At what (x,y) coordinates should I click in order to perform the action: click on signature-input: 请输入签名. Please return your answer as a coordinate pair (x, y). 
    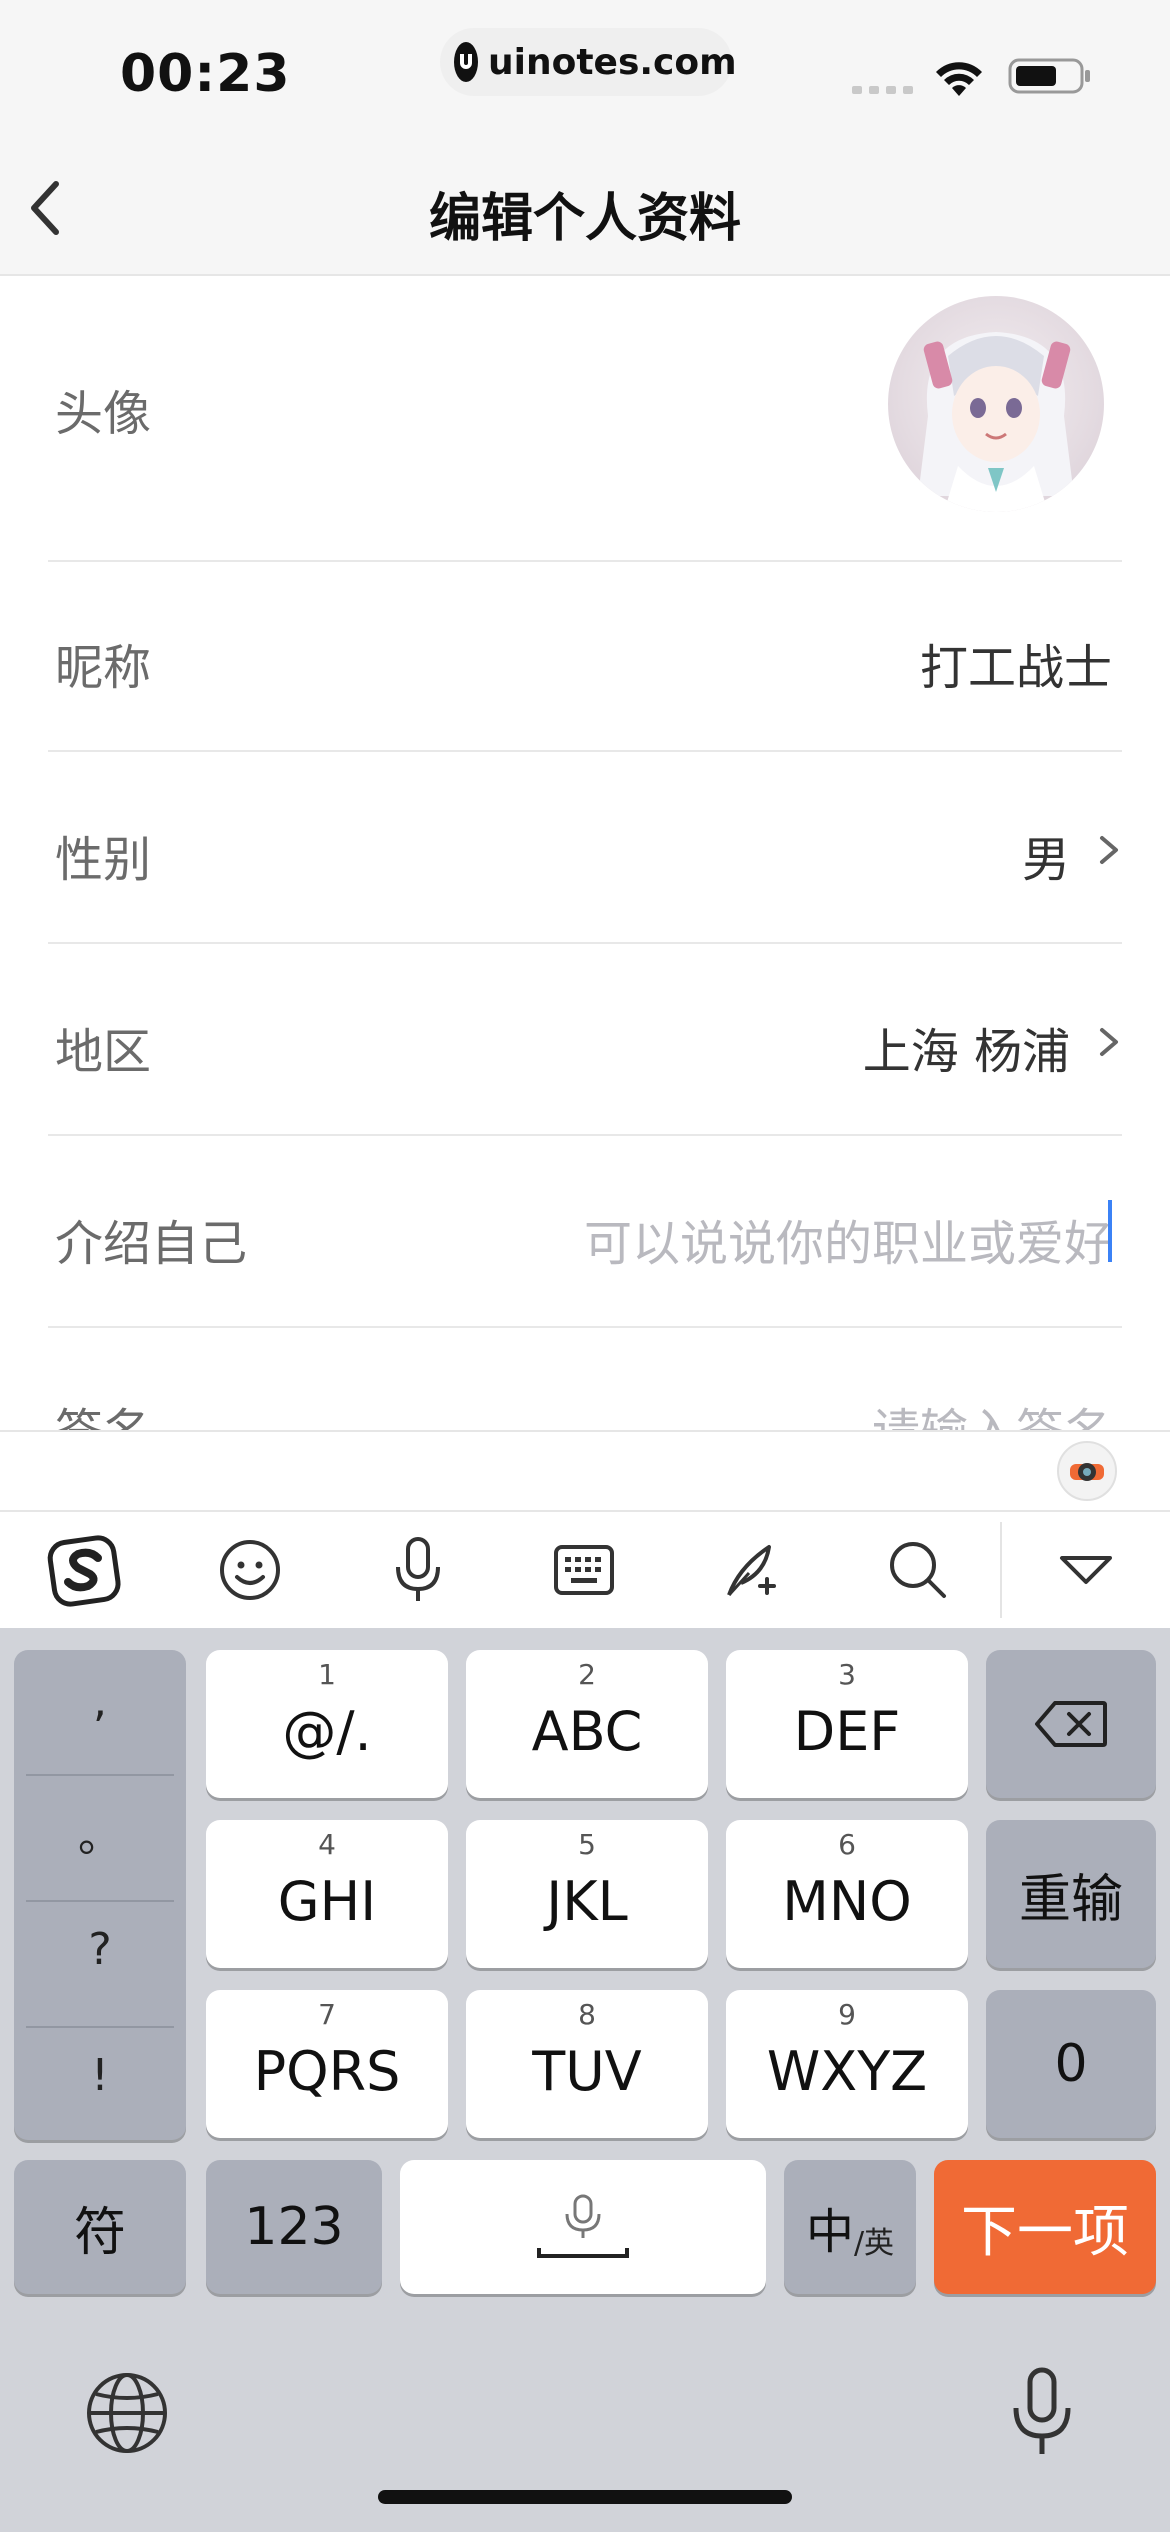
    Looking at the image, I should click on (992, 1411).